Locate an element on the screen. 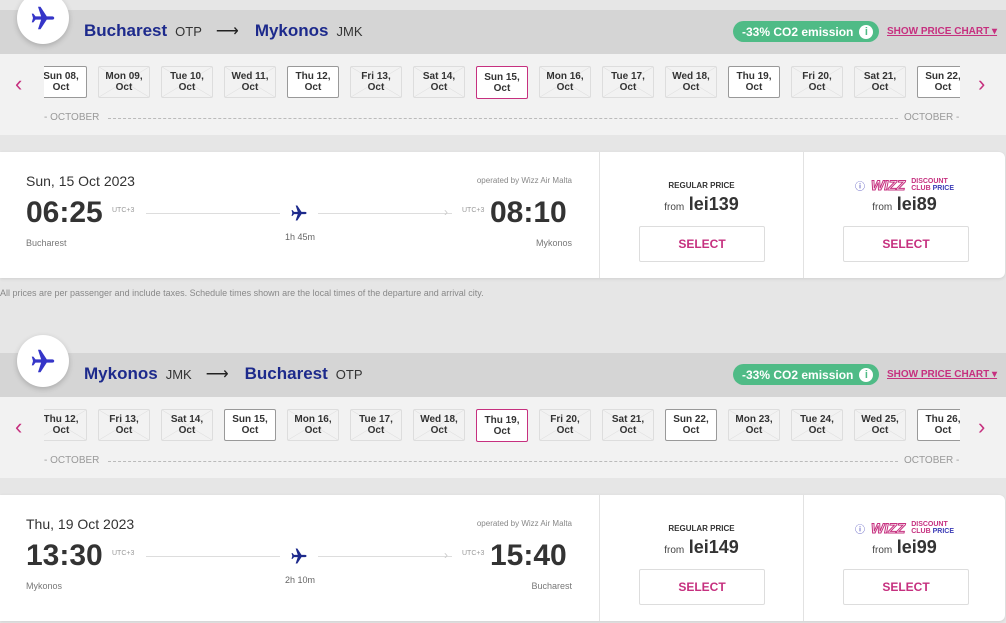  club-price: lei89 is located at coordinates (916, 204).